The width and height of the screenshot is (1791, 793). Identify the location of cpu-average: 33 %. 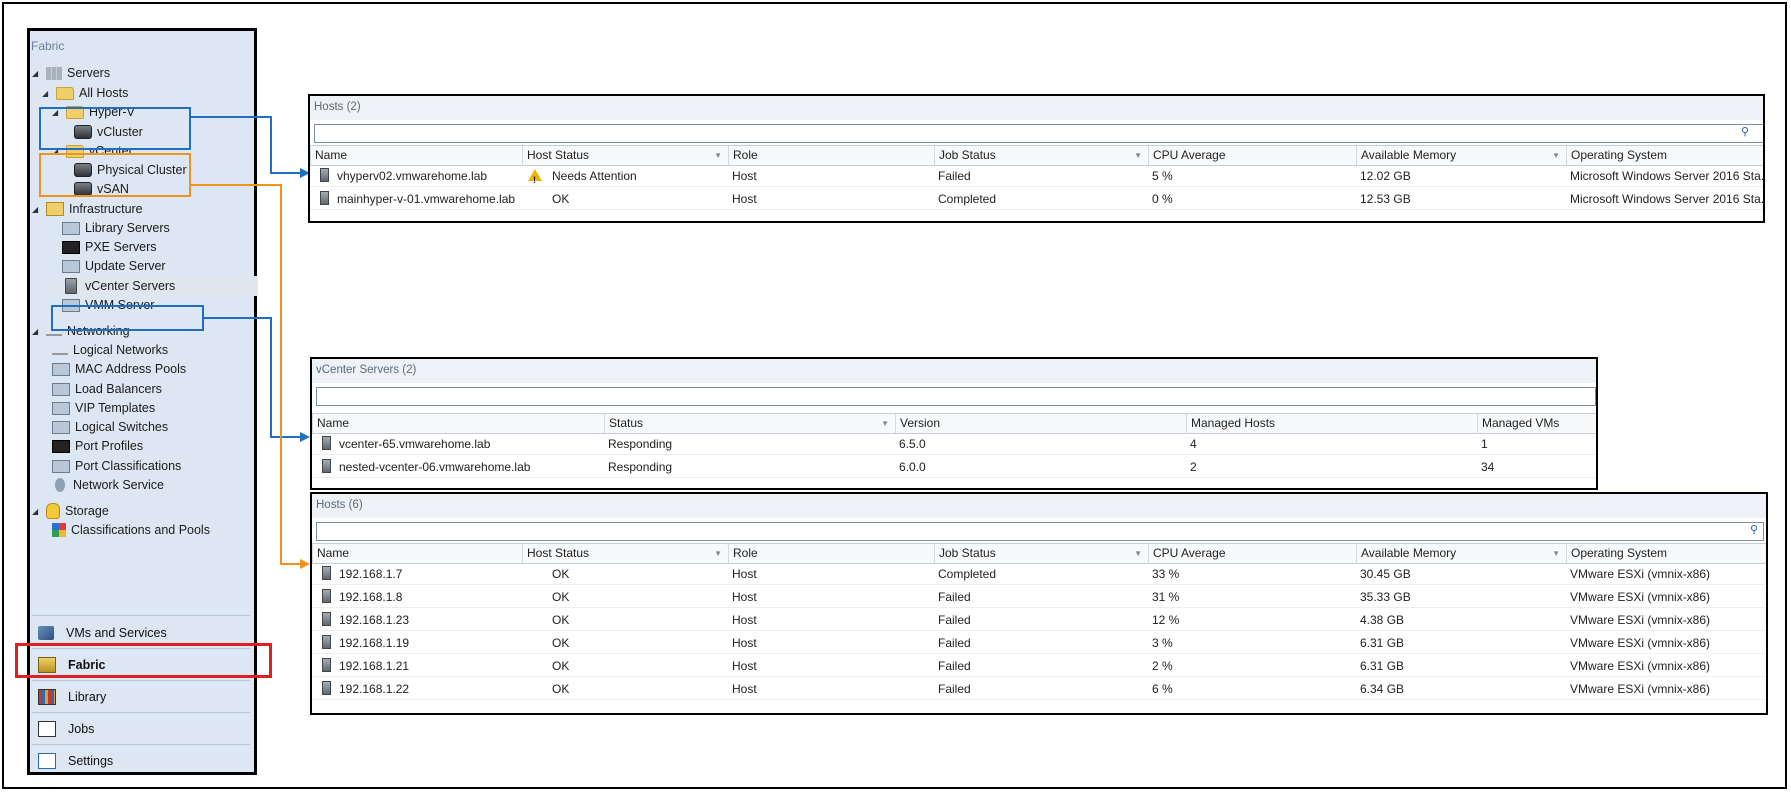
(1166, 574).